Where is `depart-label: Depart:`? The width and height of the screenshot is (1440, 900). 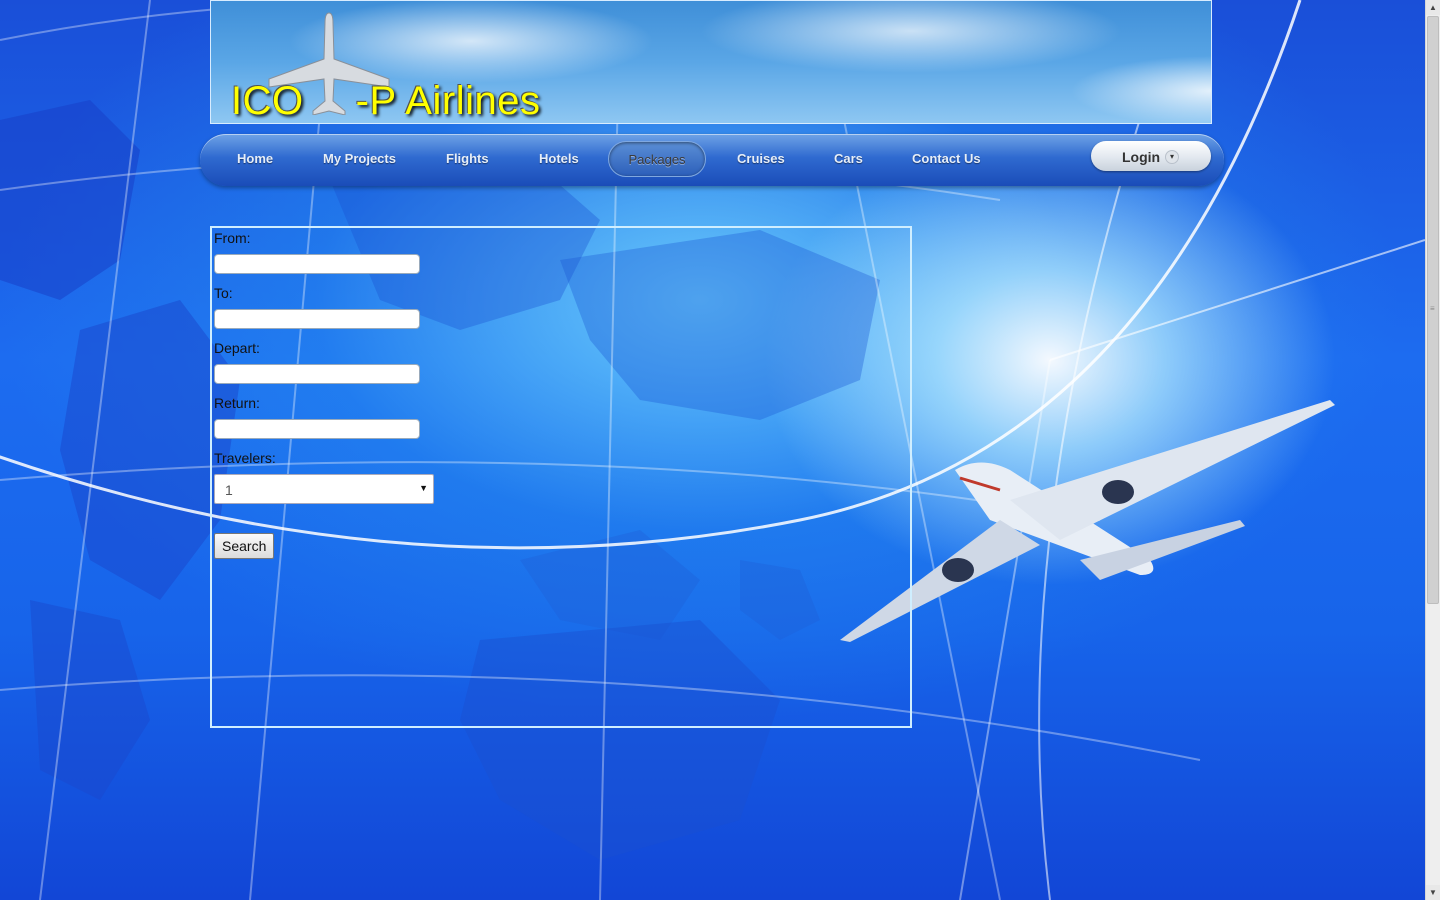
depart-label: Depart: is located at coordinates (237, 348).